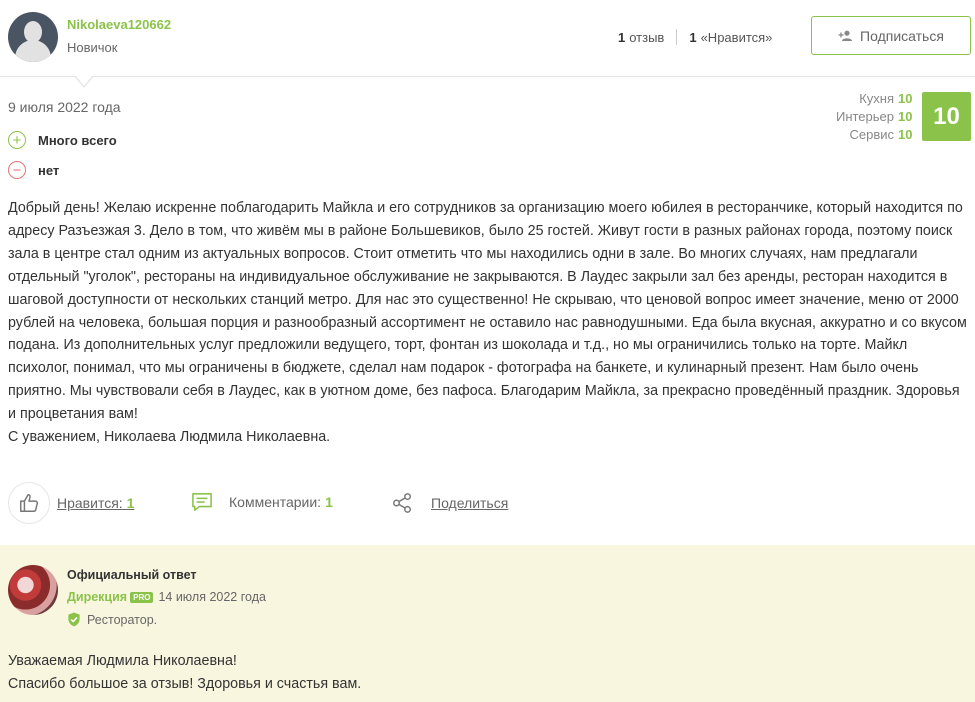  I want to click on reviews-label: отзыв, so click(647, 37).